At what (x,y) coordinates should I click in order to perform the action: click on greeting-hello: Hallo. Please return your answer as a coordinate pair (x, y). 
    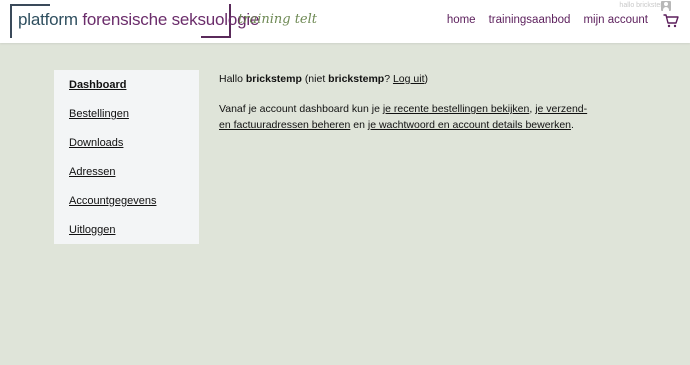
    Looking at the image, I should click on (231, 79).